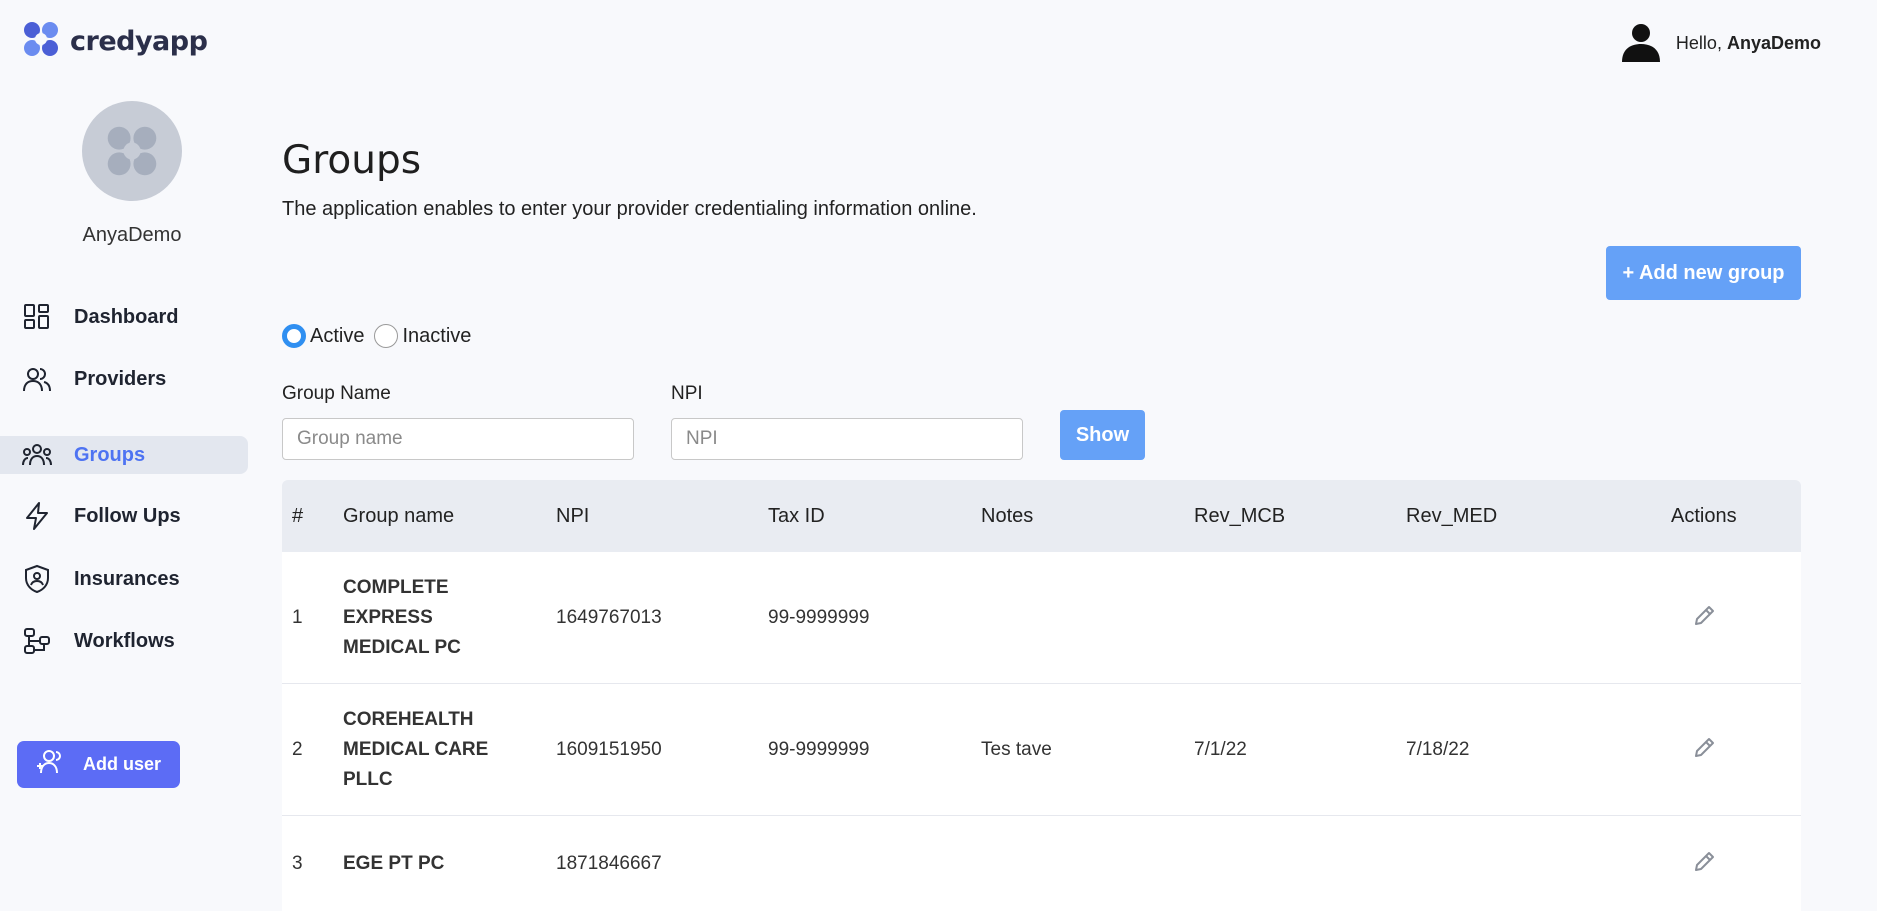 This screenshot has height=911, width=1877. I want to click on sidebar-item-insurances: Insurances, so click(124, 579).